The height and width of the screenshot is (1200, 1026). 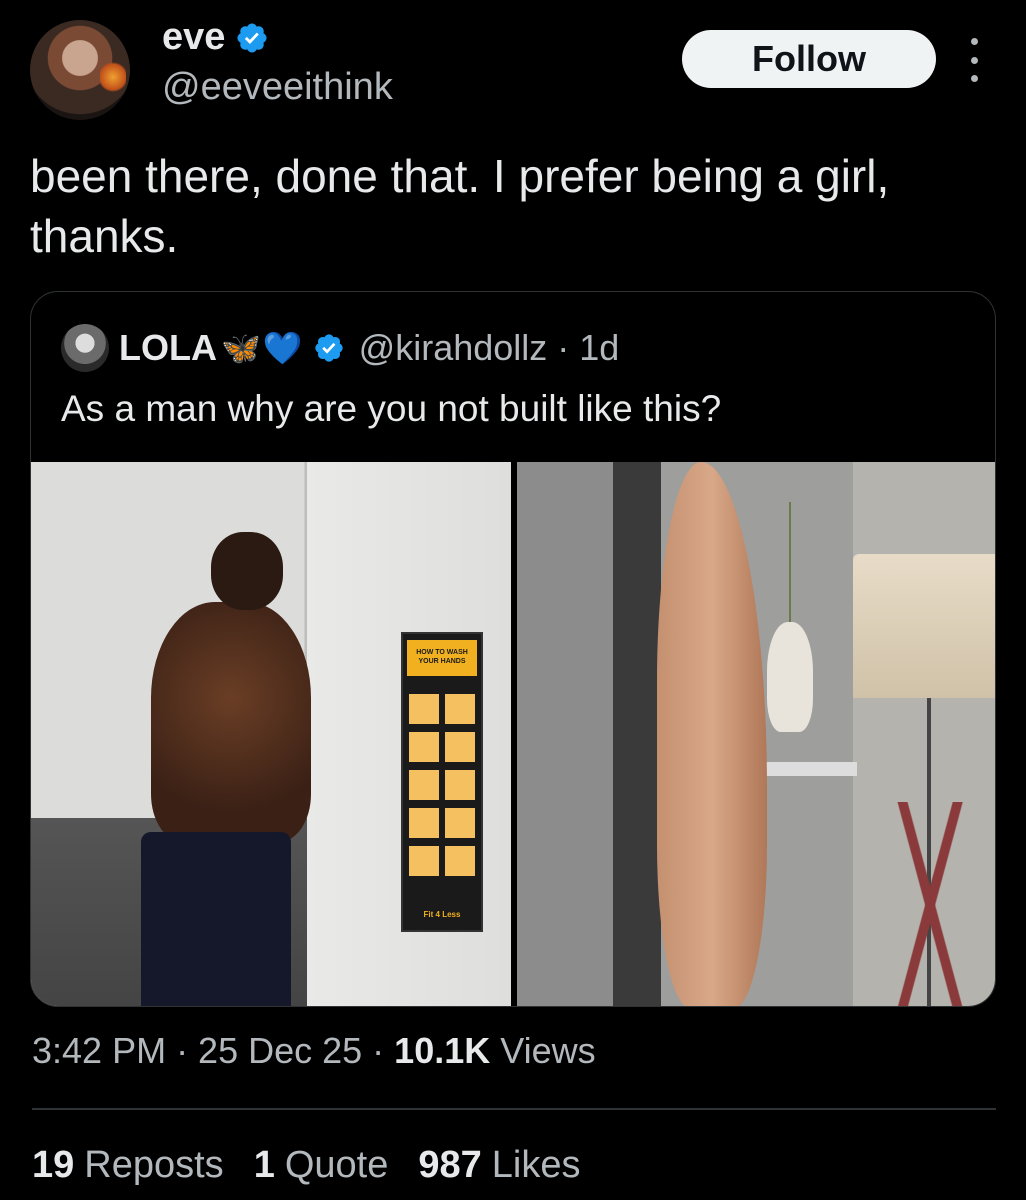 I want to click on lamp-shade-shape, so click(x=924, y=626).